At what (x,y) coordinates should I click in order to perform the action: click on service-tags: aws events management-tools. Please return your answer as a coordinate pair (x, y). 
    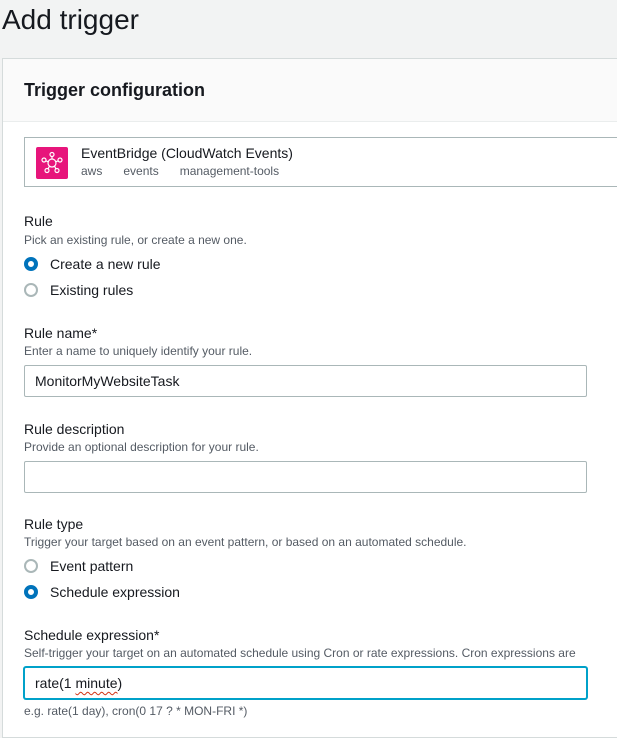
    Looking at the image, I should click on (190, 171).